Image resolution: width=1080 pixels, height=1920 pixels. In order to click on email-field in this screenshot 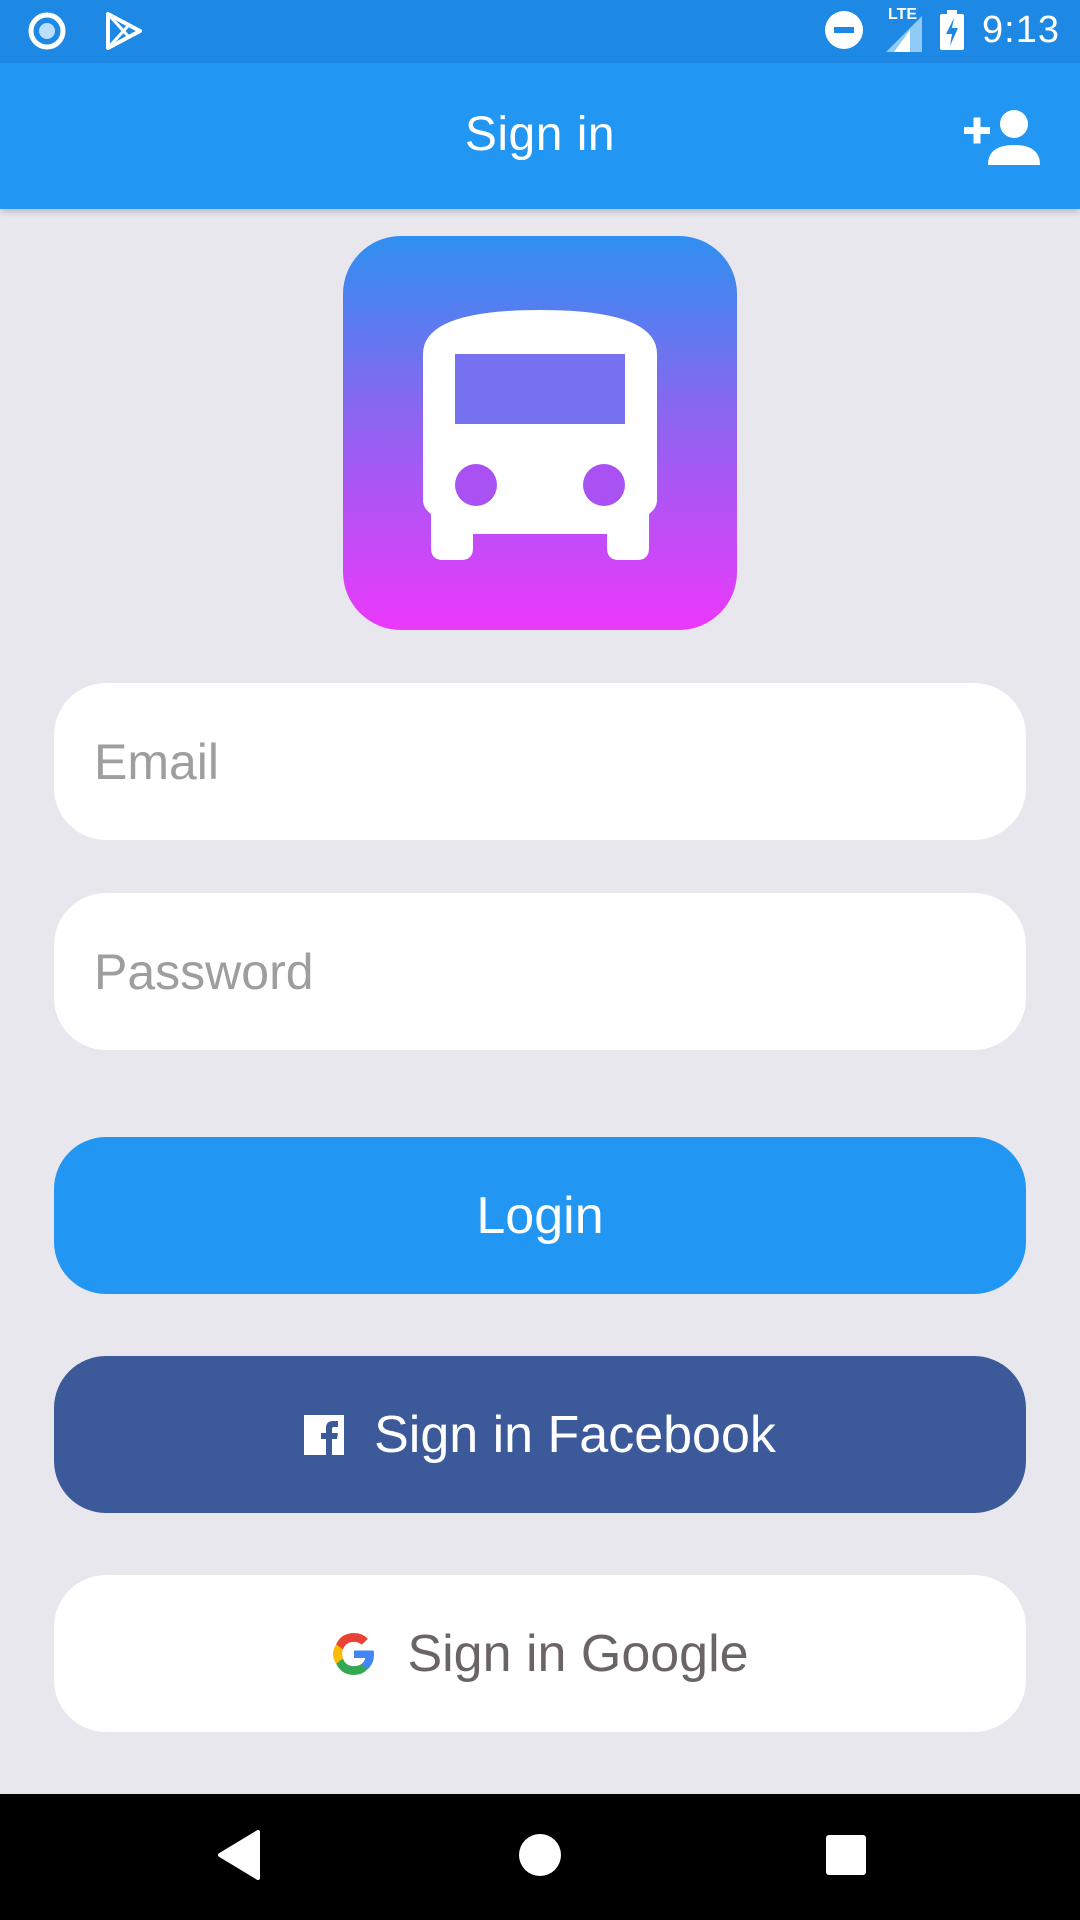, I will do `click(540, 761)`.